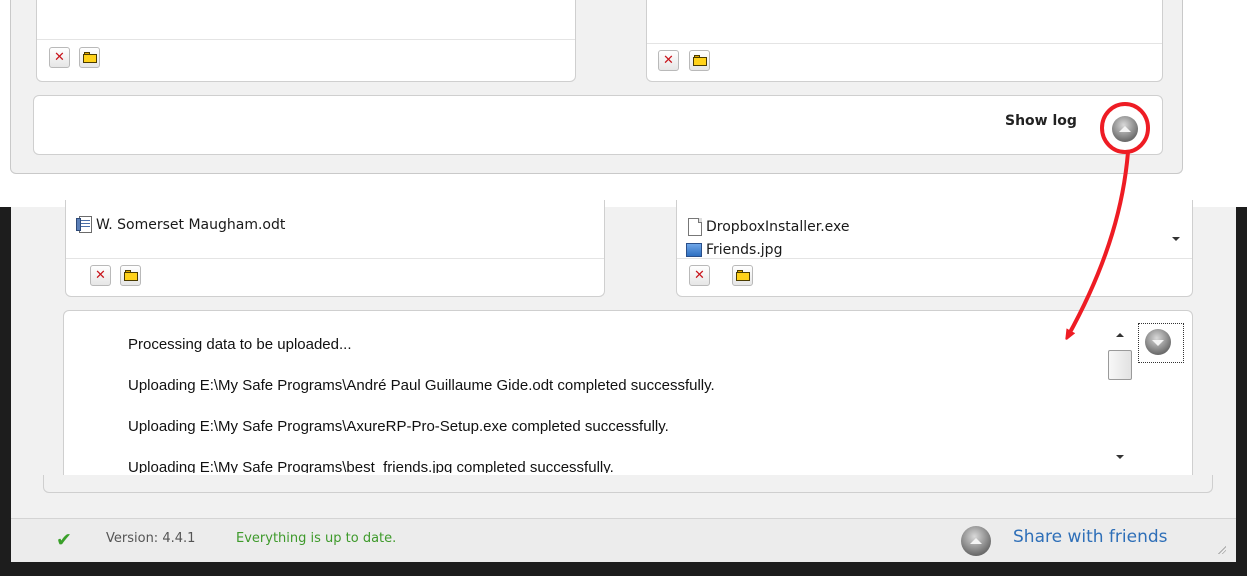  I want to click on version-text: Version: 4.4.1, so click(150, 538).